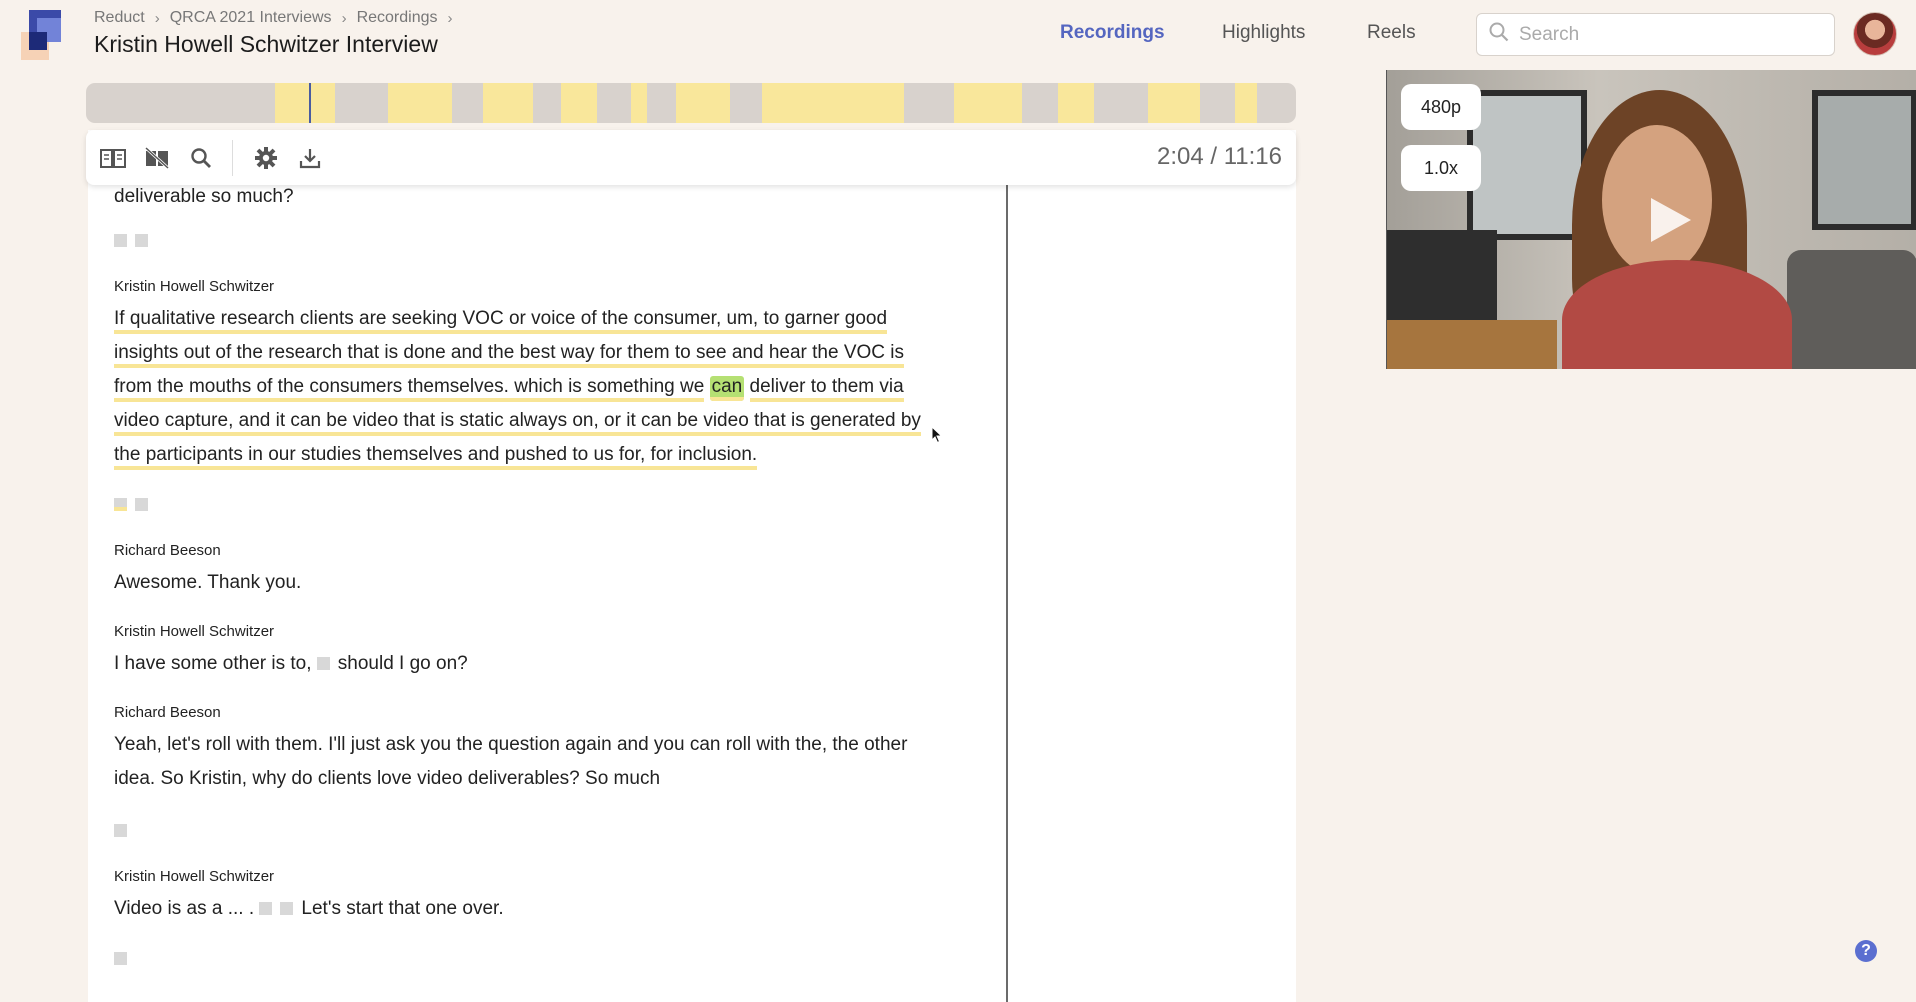 This screenshot has width=1916, height=1002. What do you see at coordinates (937, 437) in the screenshot?
I see `mouse-cursor-icon` at bounding box center [937, 437].